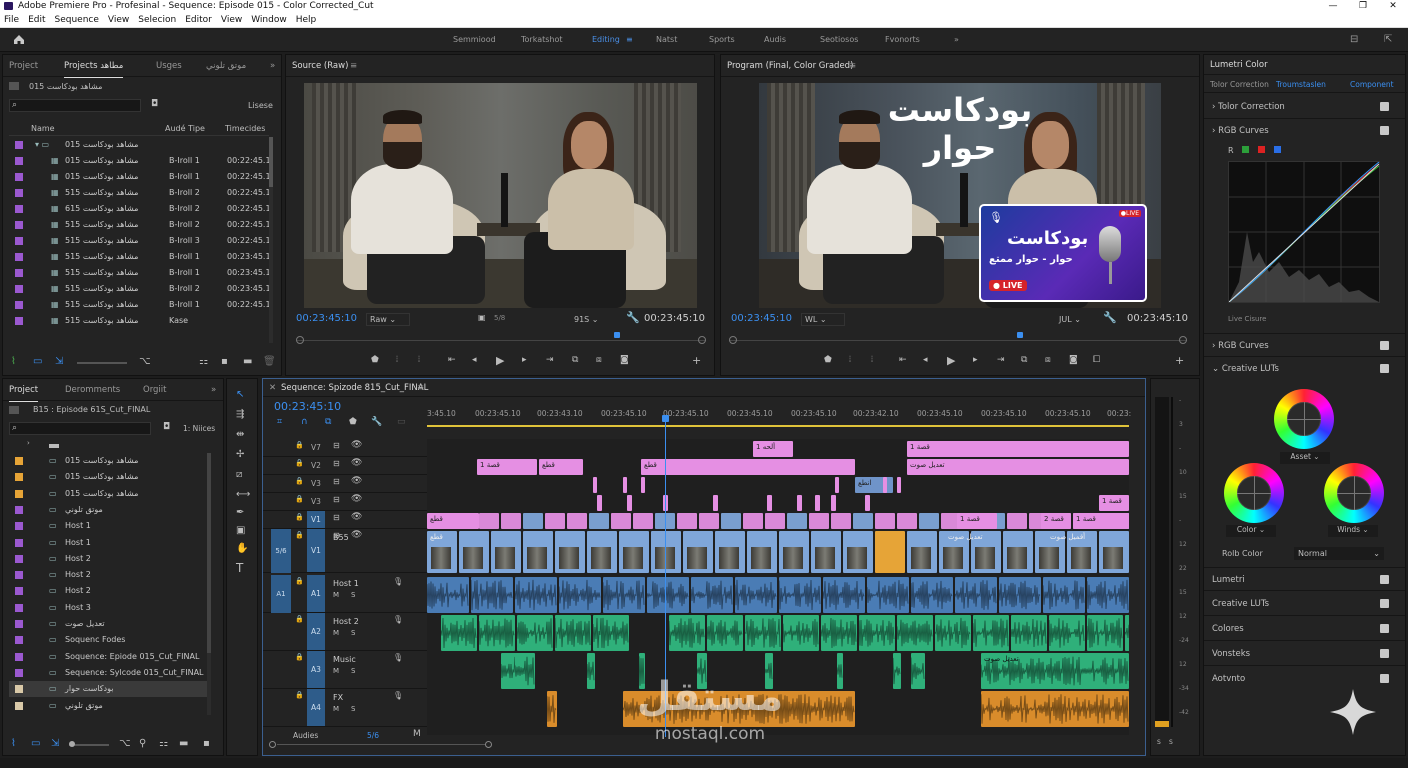 This screenshot has width=1408, height=768. What do you see at coordinates (642, 671) in the screenshot?
I see `audio-clip-music` at bounding box center [642, 671].